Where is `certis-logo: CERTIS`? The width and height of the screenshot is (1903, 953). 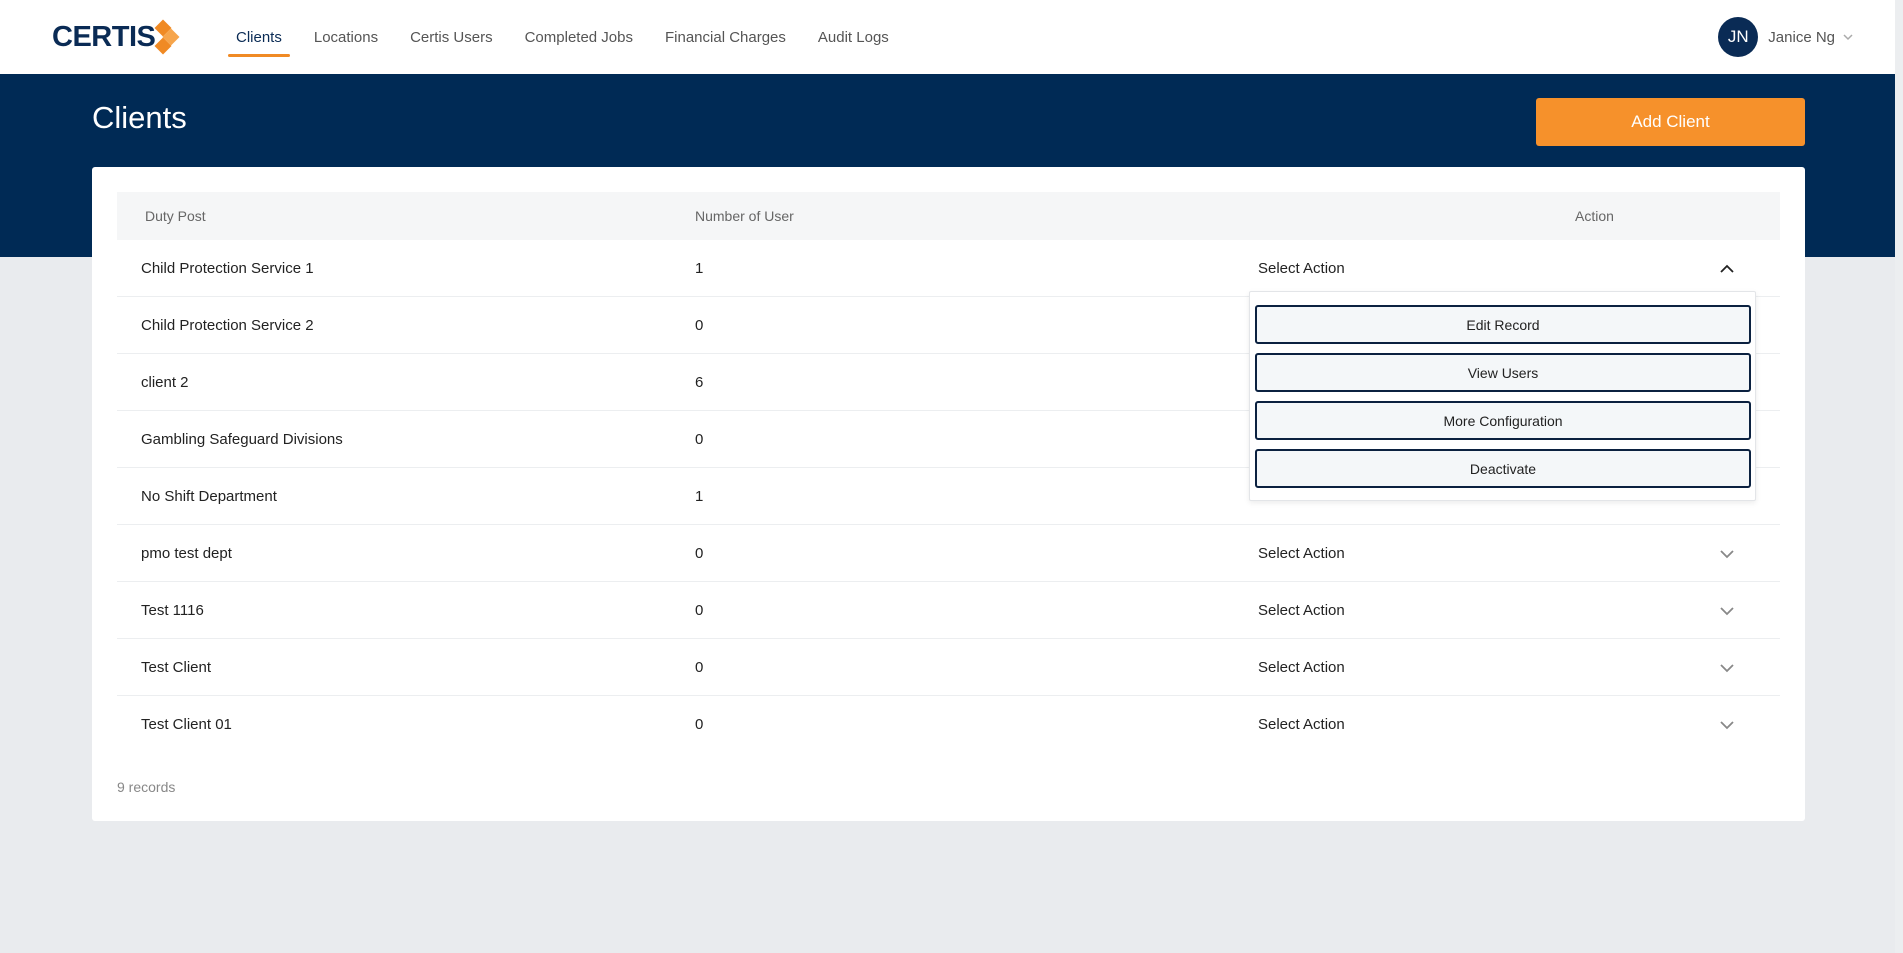 certis-logo: CERTIS is located at coordinates (117, 37).